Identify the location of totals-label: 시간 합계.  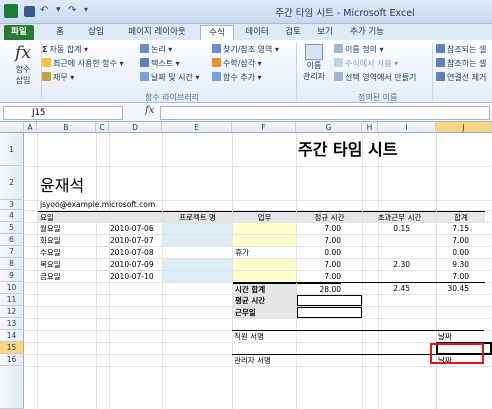
(264, 288).